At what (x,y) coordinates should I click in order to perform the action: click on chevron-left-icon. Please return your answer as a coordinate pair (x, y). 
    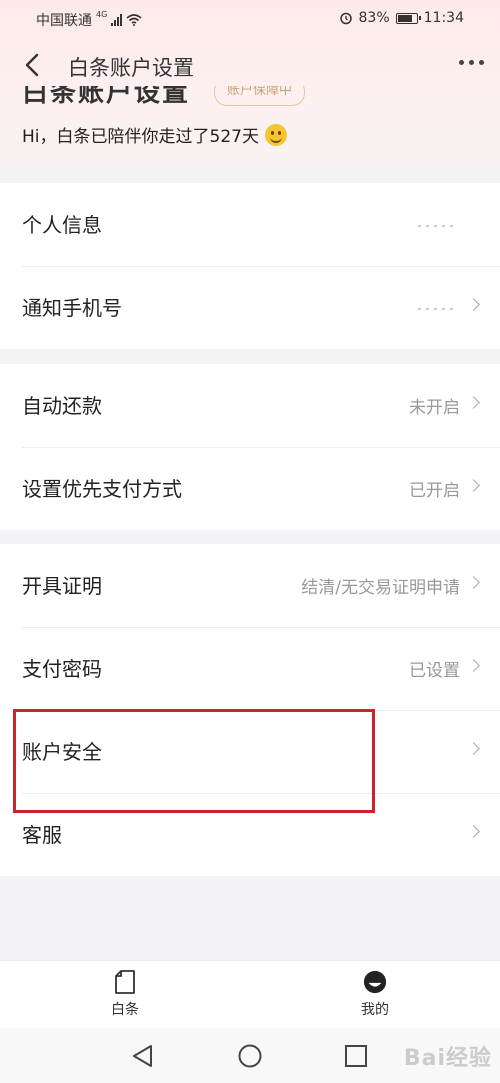
    Looking at the image, I should click on (33, 65).